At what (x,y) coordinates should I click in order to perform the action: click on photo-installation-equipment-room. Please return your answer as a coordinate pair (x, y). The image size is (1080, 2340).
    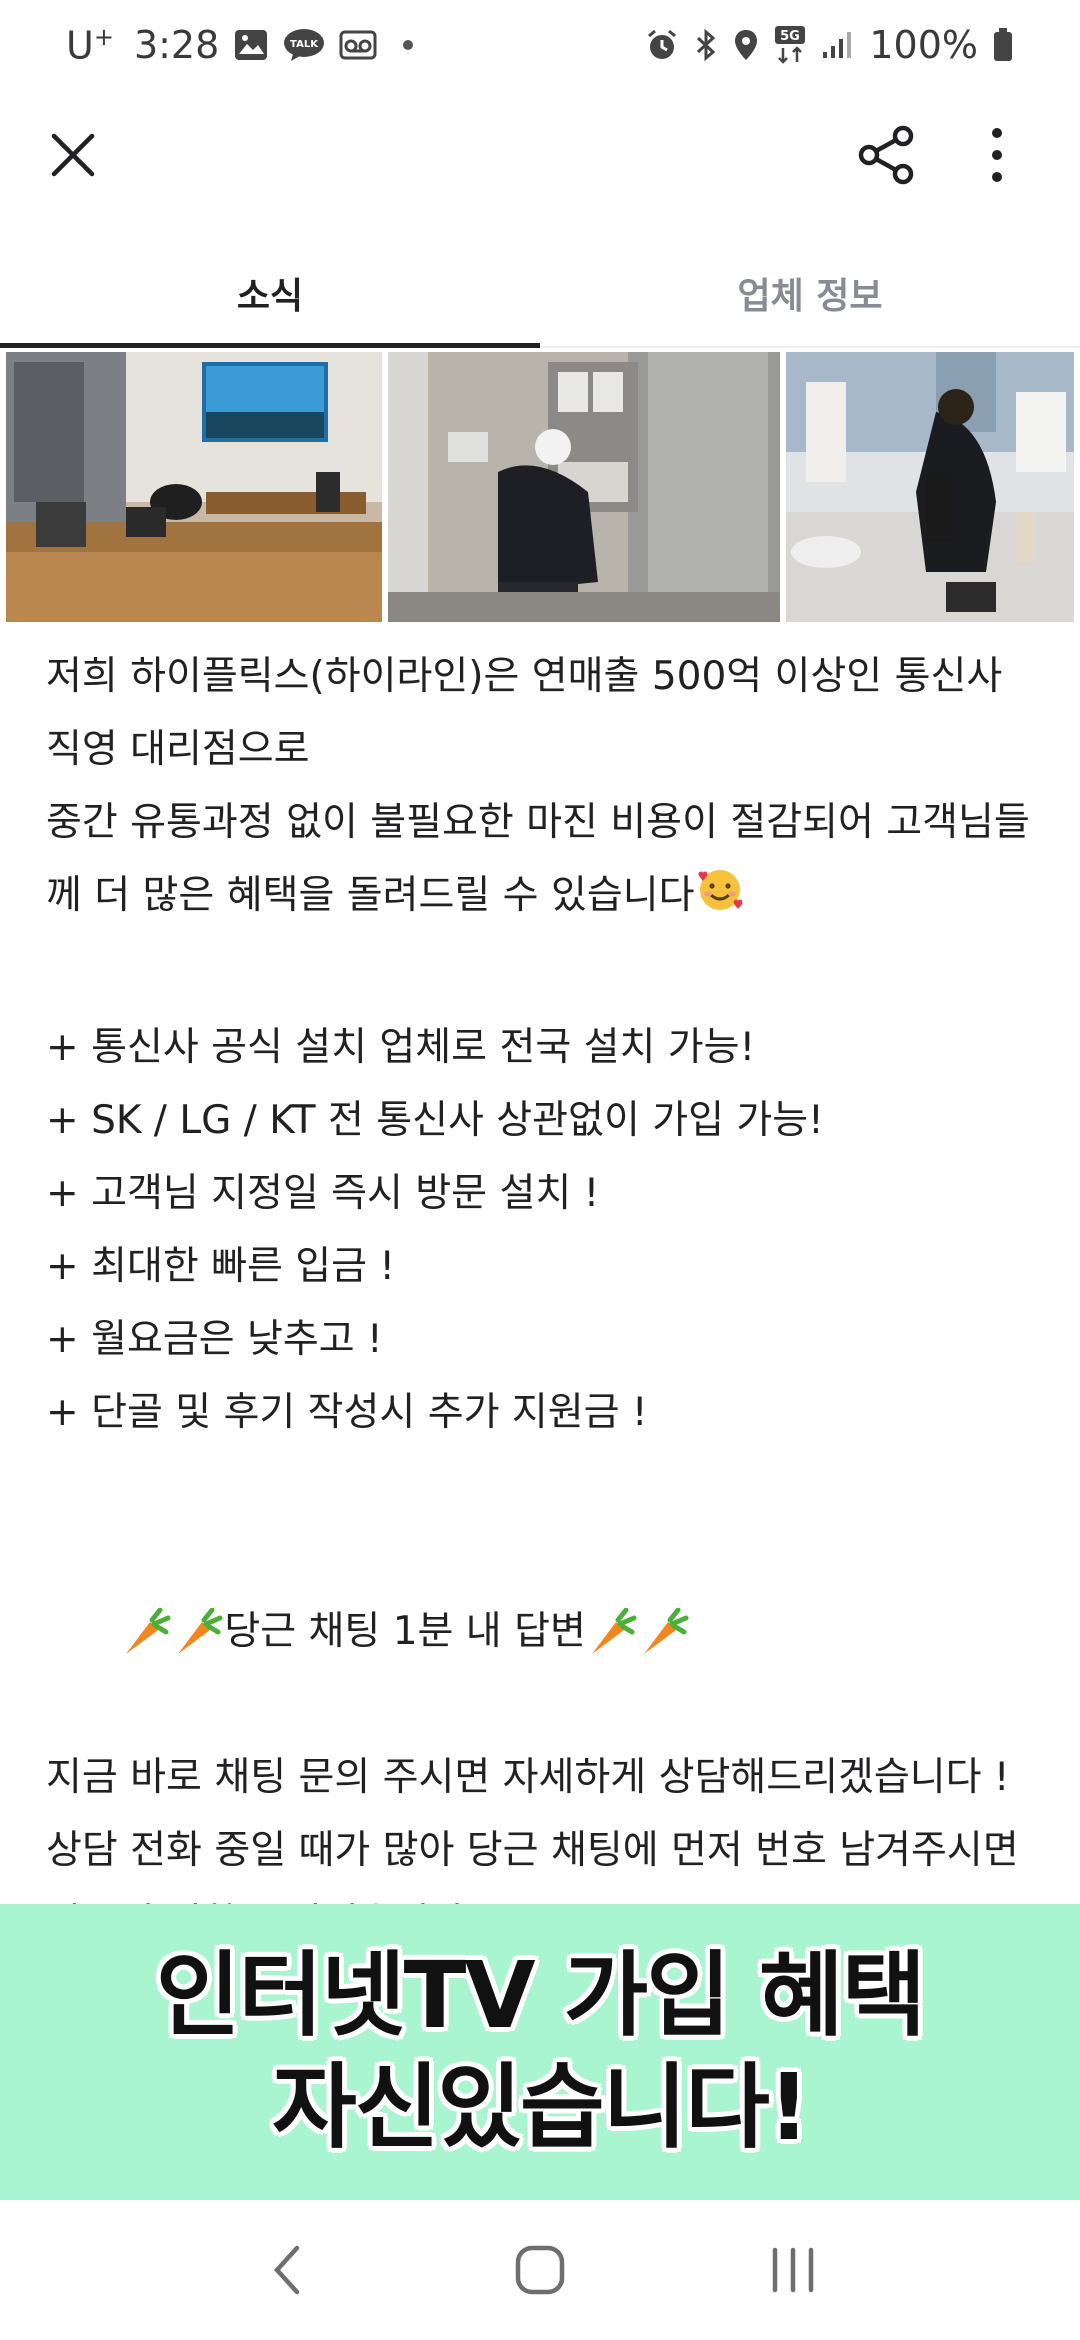
    Looking at the image, I should click on (584, 487).